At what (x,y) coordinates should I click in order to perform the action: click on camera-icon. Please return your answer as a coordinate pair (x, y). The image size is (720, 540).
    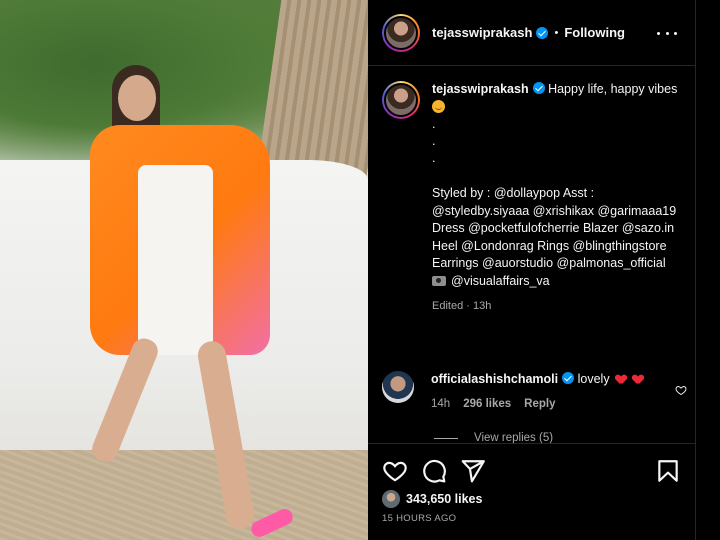
    Looking at the image, I should click on (439, 280).